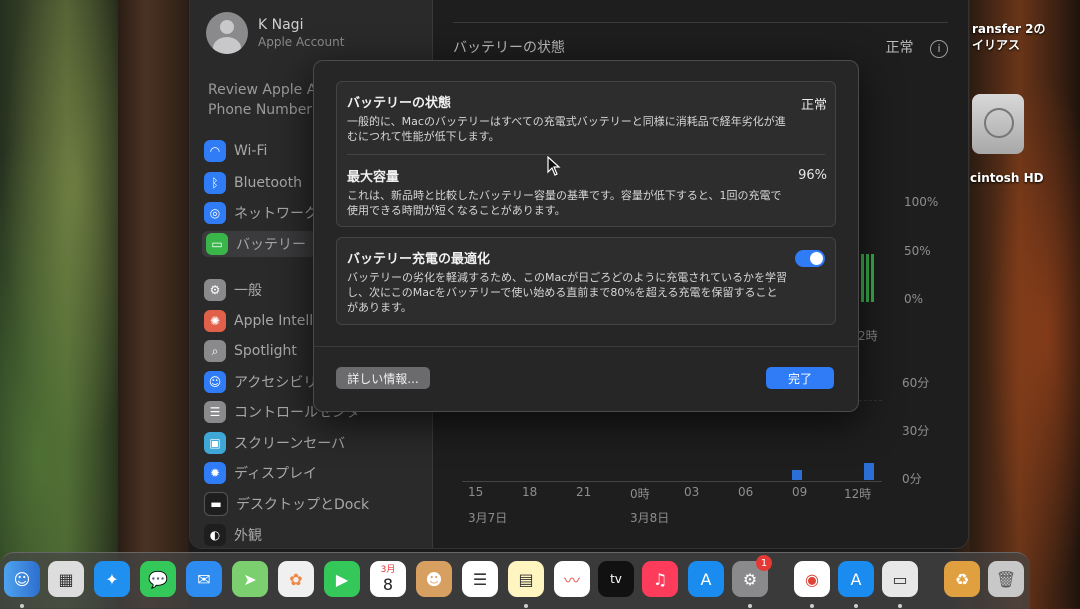  I want to click on app-store-icon: A, so click(706, 579).